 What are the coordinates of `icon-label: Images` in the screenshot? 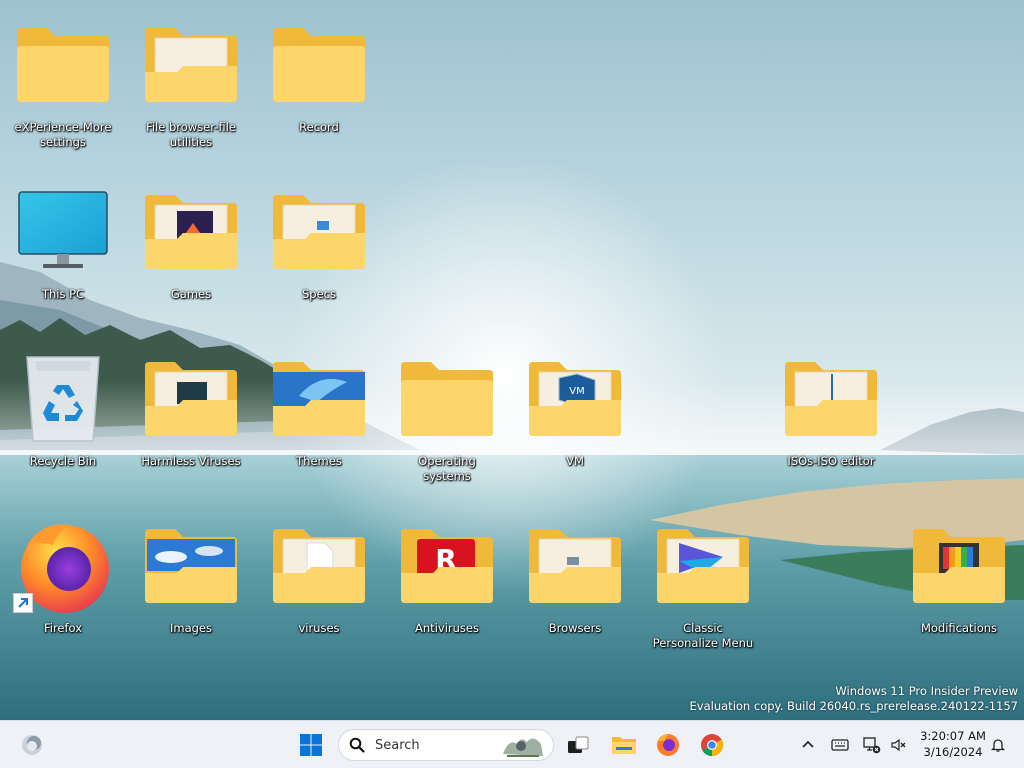 It's located at (190, 628).